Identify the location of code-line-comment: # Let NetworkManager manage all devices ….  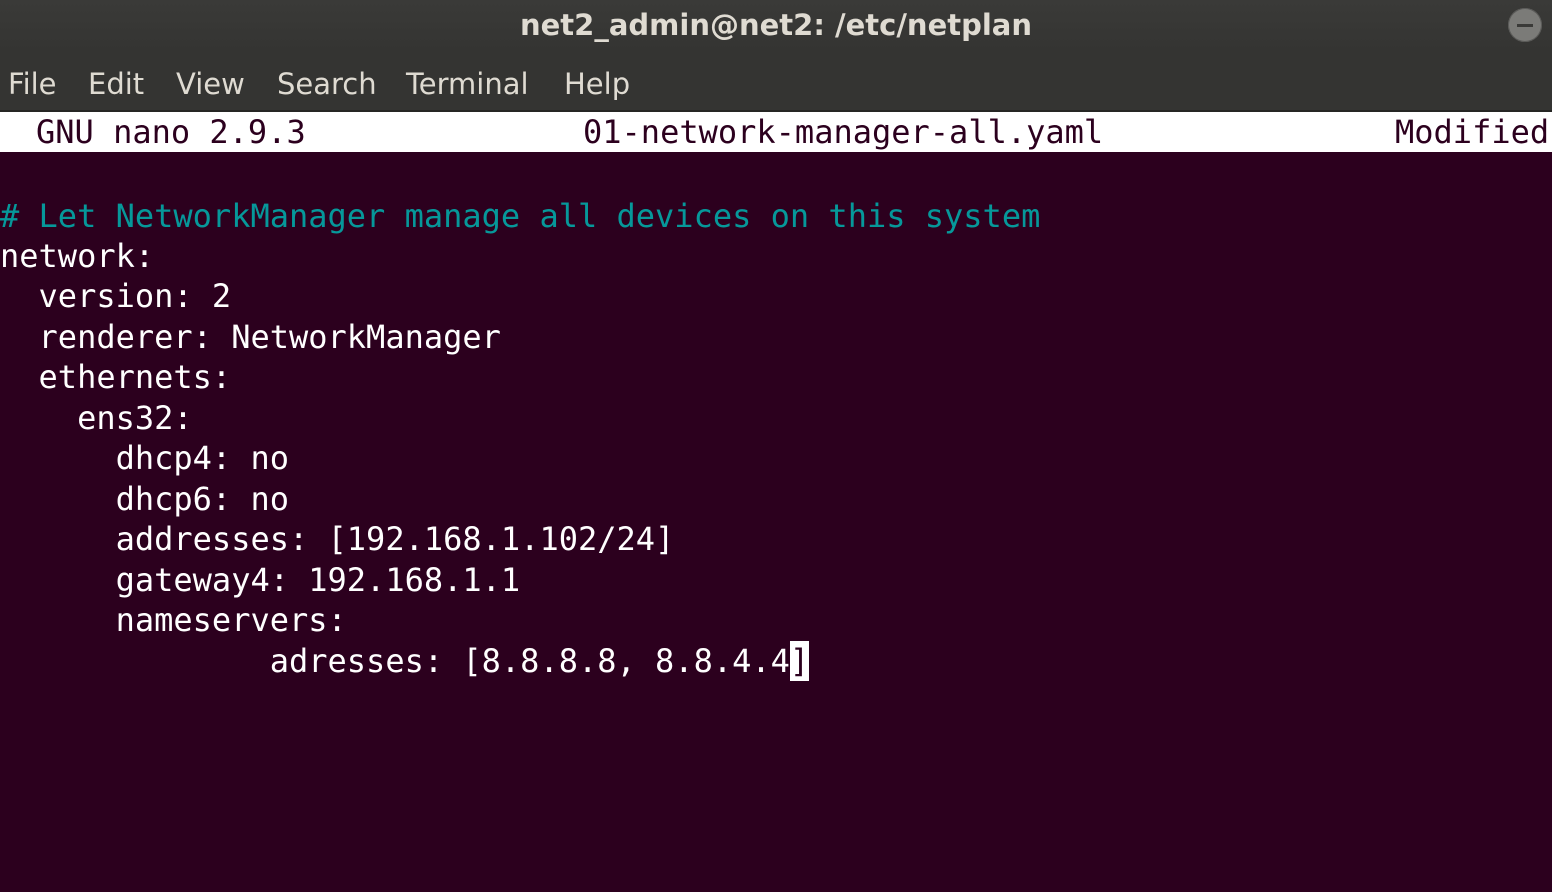
(520, 216).